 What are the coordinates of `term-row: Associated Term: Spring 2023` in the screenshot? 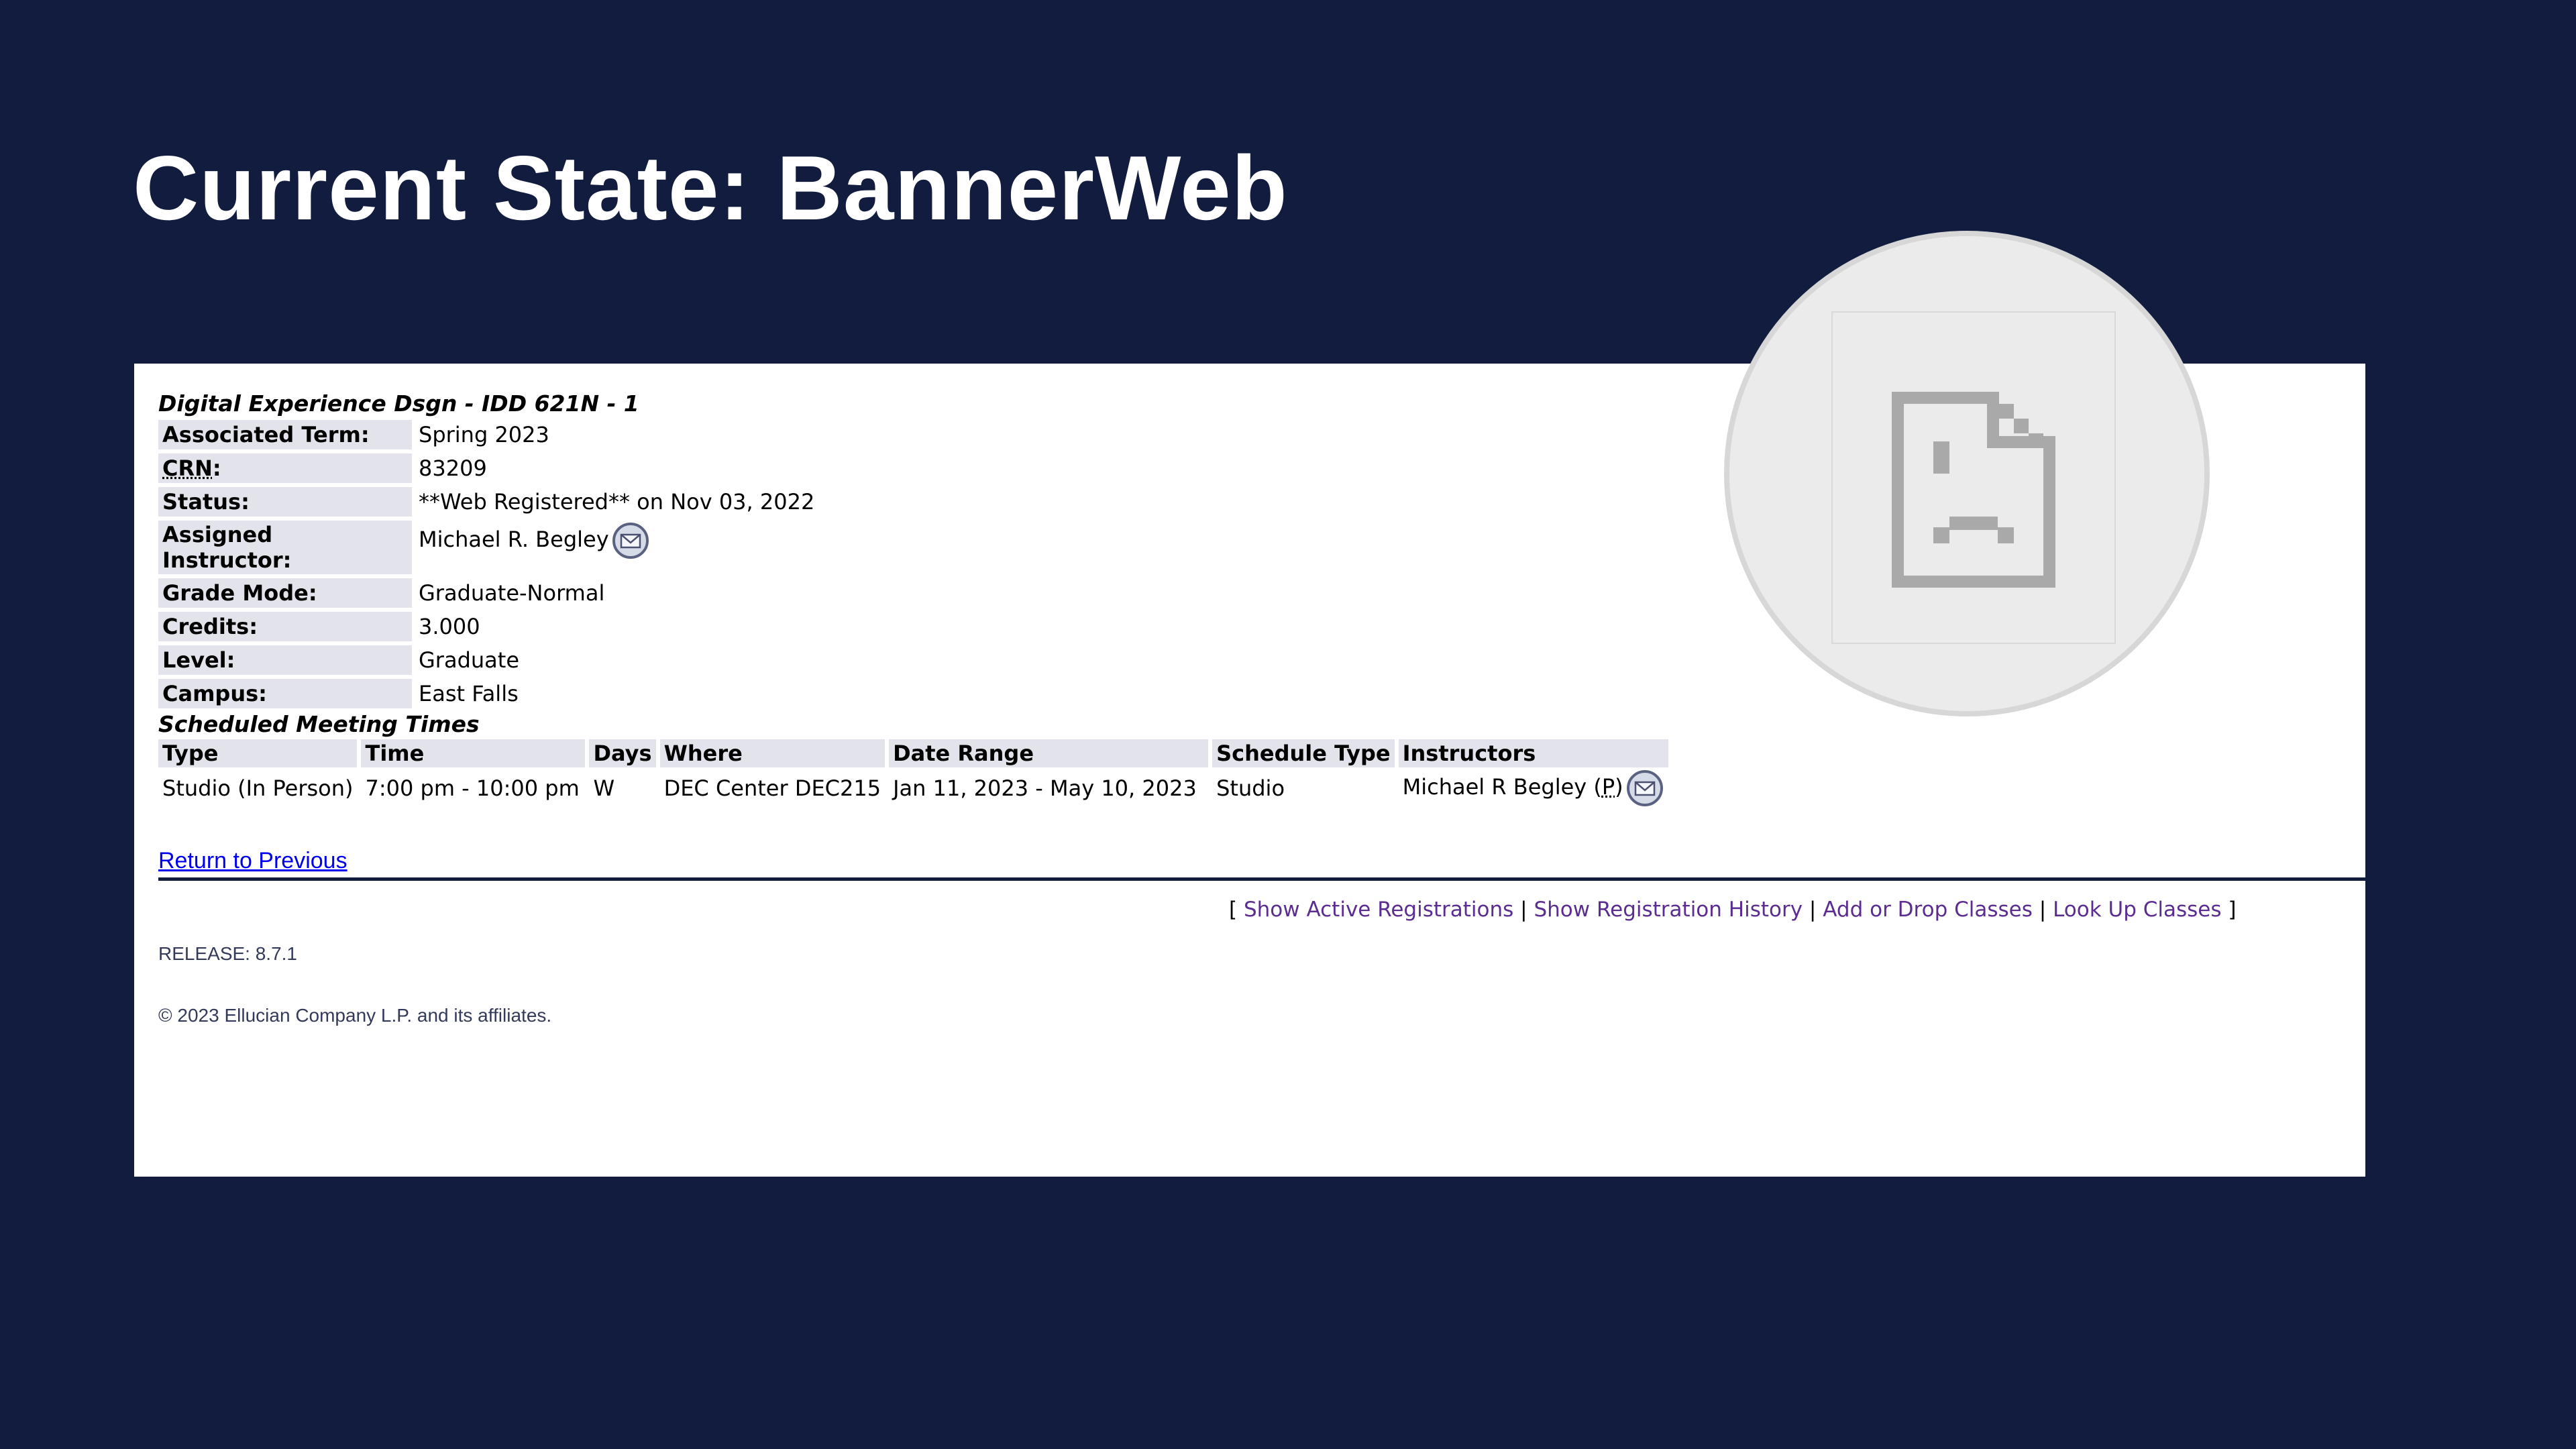 It's located at (488, 434).